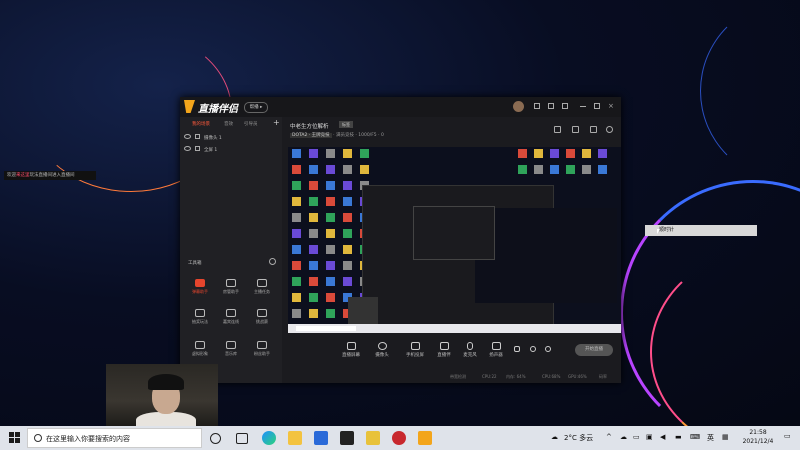 Image resolution: width=800 pixels, height=450 pixels. I want to click on task-icon, so click(262, 283).